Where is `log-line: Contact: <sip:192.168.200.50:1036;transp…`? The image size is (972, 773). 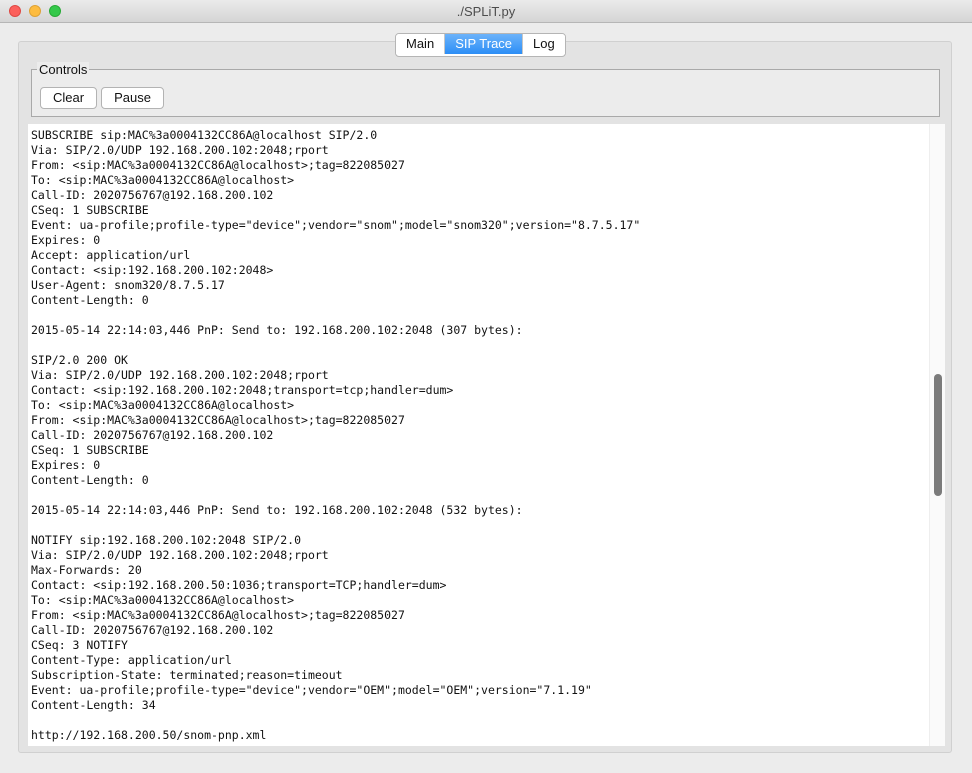 log-line: Contact: <sip:192.168.200.50:1036;transp… is located at coordinates (239, 585).